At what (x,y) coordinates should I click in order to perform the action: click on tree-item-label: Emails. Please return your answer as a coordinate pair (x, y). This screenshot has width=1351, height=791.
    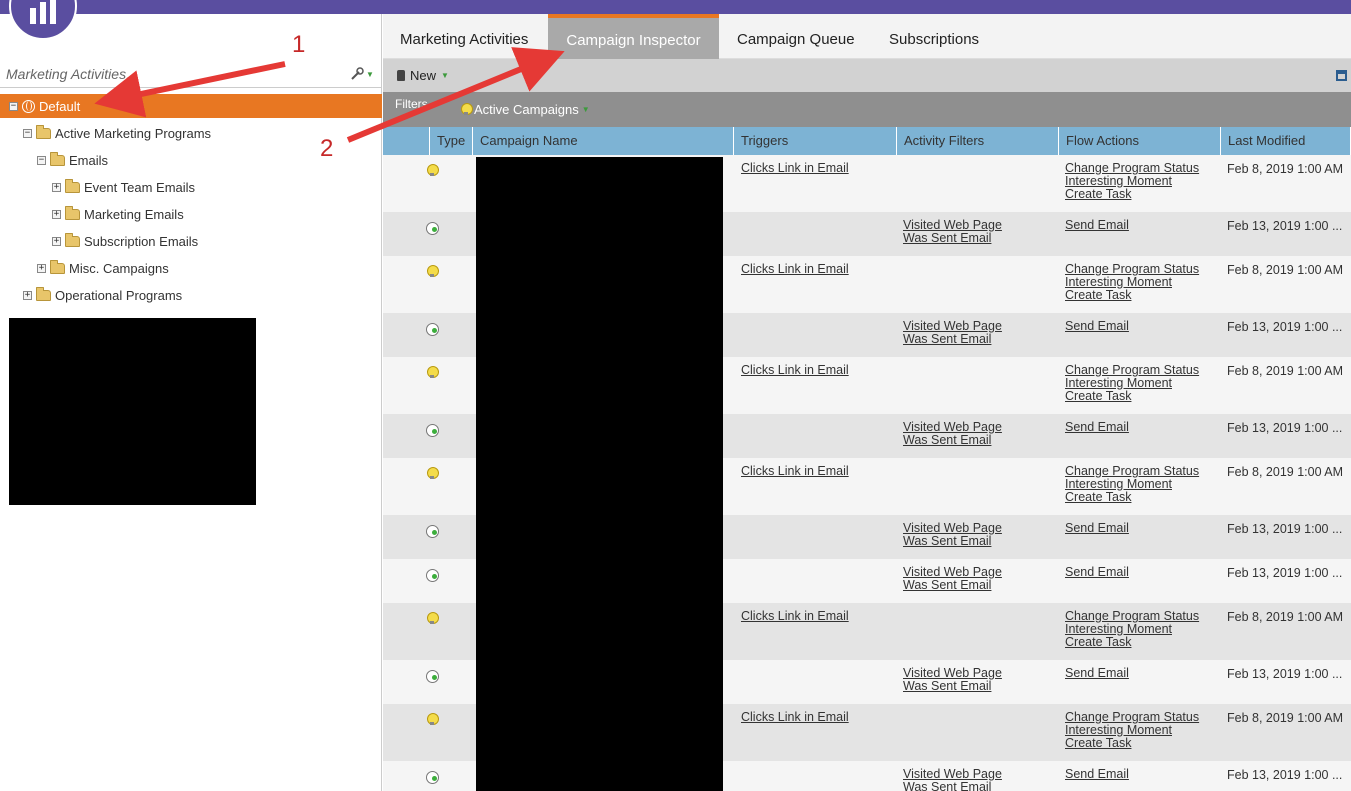
    Looking at the image, I should click on (89, 160).